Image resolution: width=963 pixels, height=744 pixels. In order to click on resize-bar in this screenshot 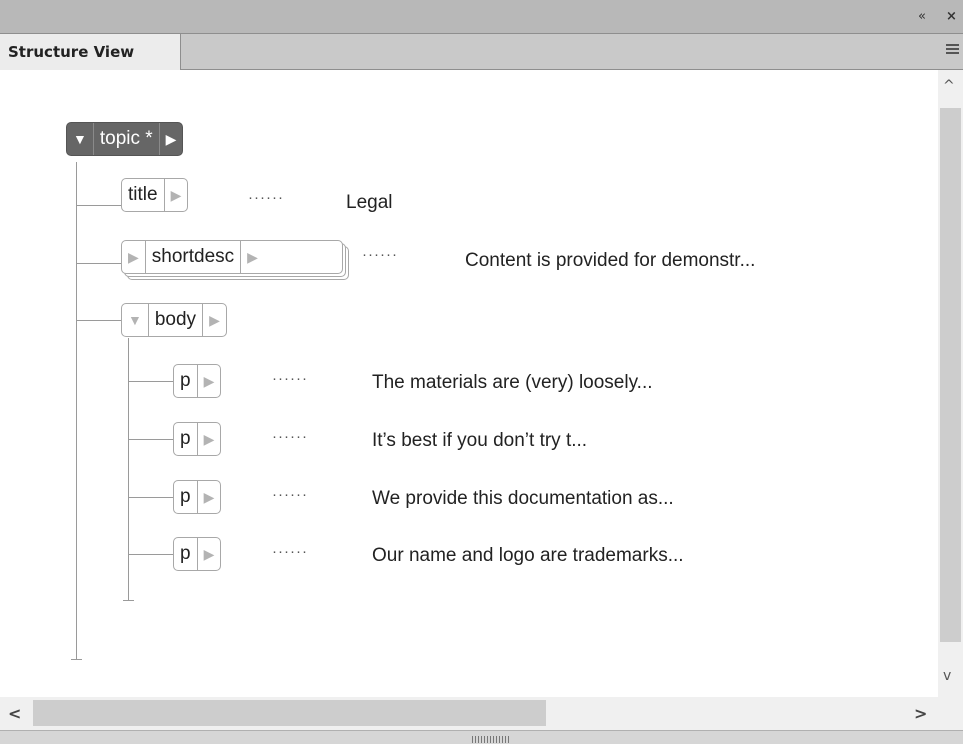, I will do `click(481, 737)`.